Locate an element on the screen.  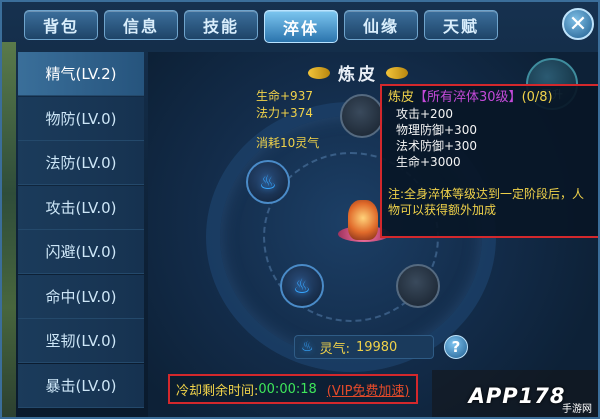
acupoint-slot-left: ♨ is located at coordinates (268, 182).